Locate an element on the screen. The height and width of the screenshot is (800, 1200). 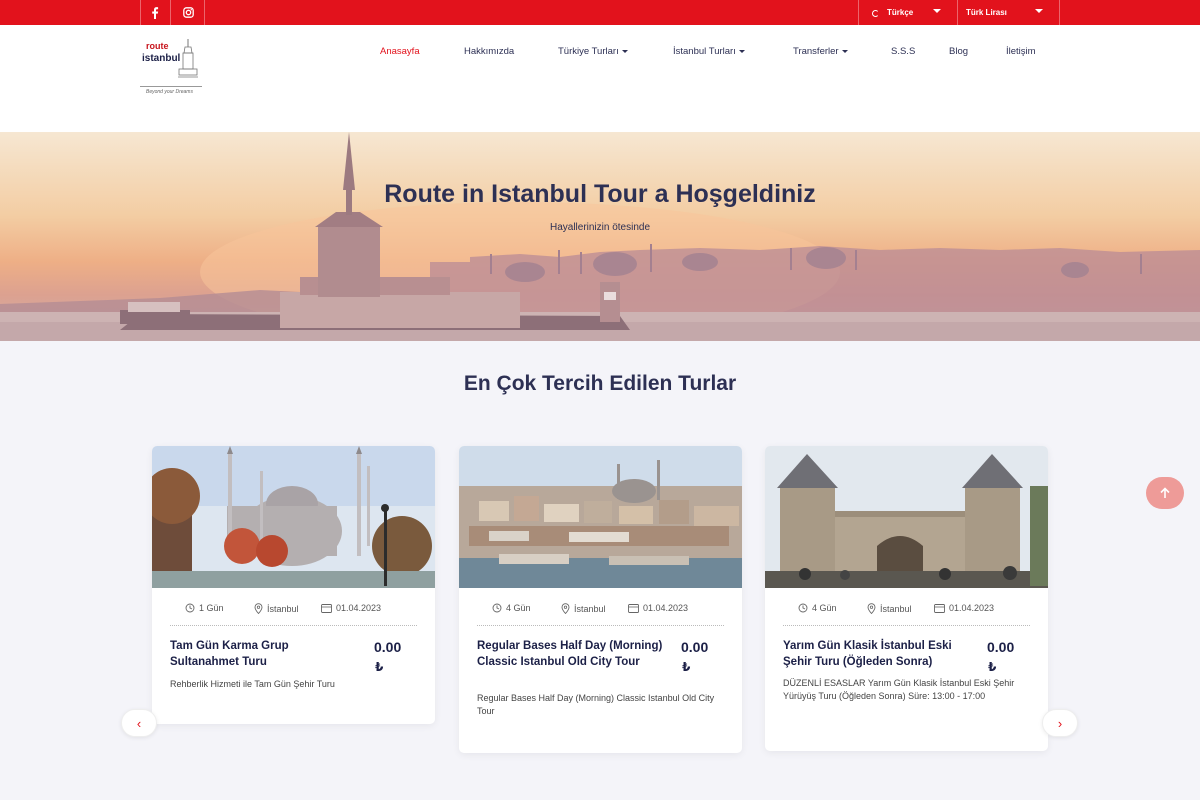
logo-tagline: Beyond your Dreams is located at coordinates (169, 92).